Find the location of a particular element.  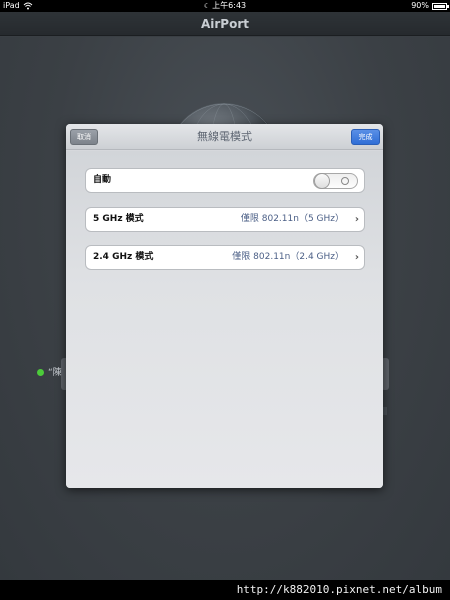

2-4ghz-mode-value: 僅限 802.11n（2.4 GHz） is located at coordinates (288, 257).